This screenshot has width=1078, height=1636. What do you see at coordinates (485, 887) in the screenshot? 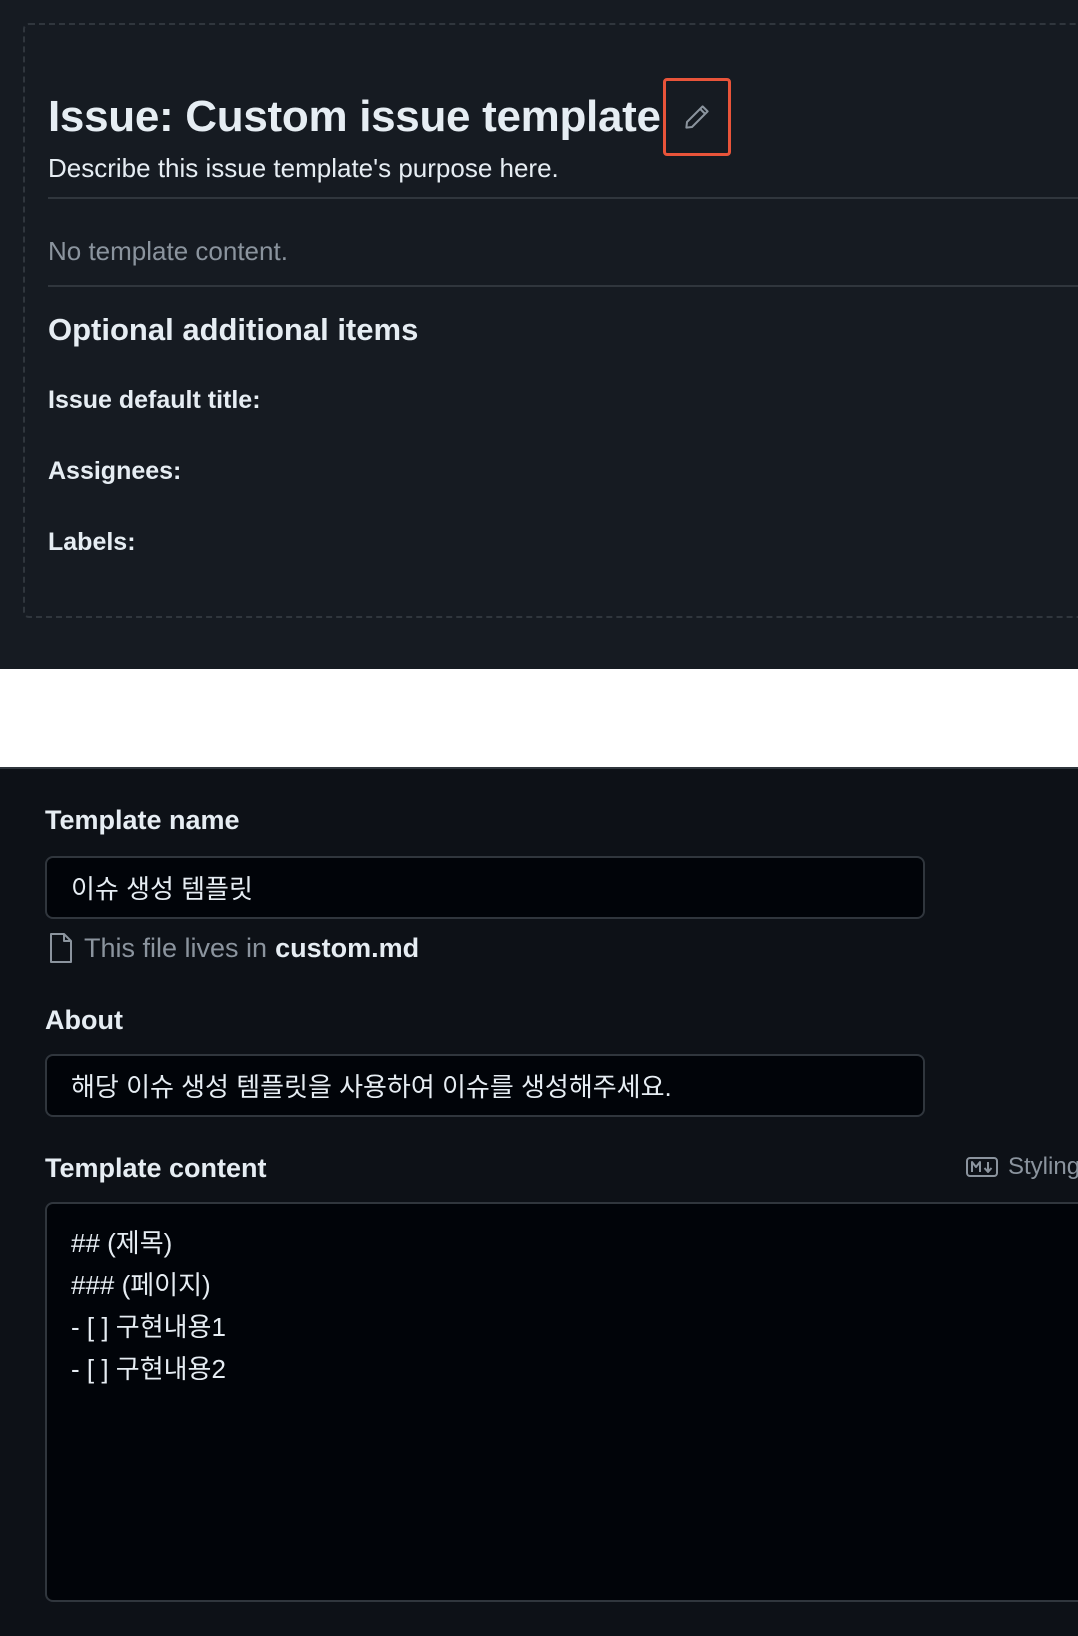
I see `template-name-input` at bounding box center [485, 887].